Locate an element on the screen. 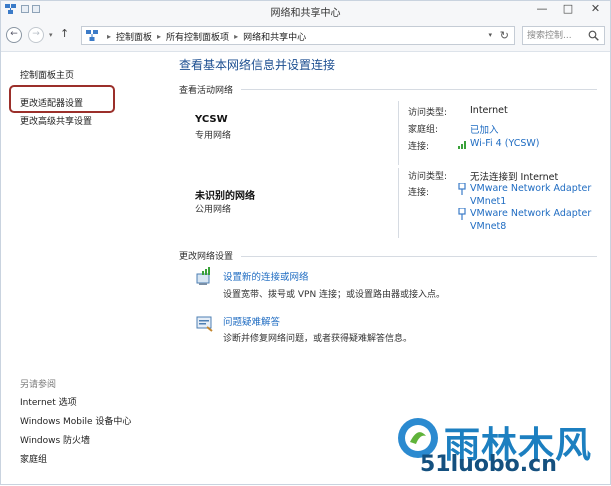  homegroup-status-link: 已加入 is located at coordinates (484, 129).